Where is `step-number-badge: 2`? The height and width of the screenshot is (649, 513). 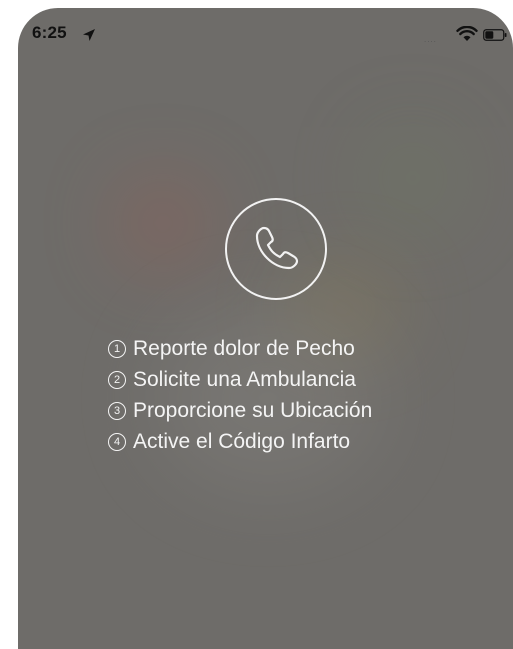 step-number-badge: 2 is located at coordinates (117, 379).